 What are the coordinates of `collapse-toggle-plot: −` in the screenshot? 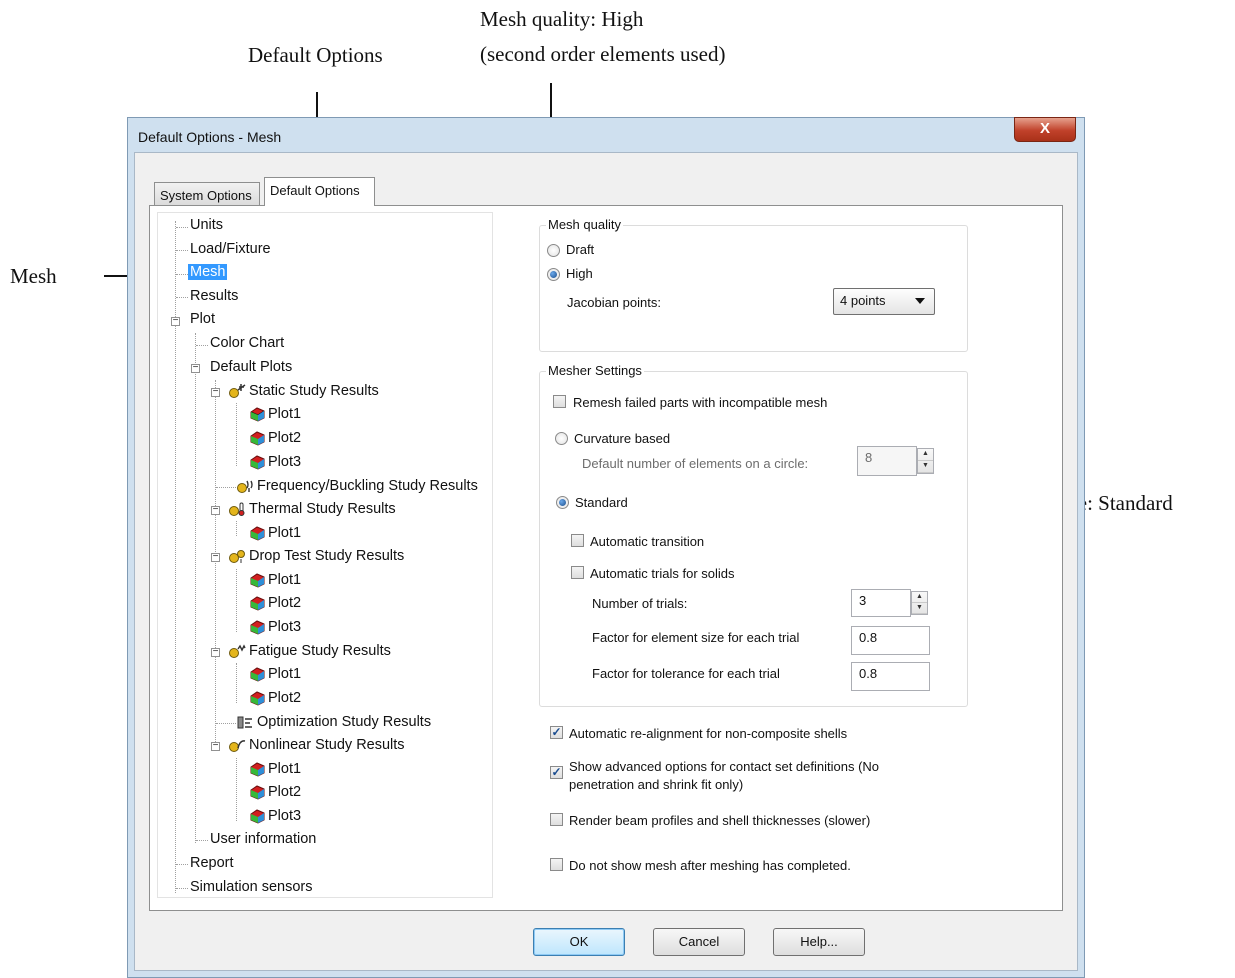 It's located at (175, 321).